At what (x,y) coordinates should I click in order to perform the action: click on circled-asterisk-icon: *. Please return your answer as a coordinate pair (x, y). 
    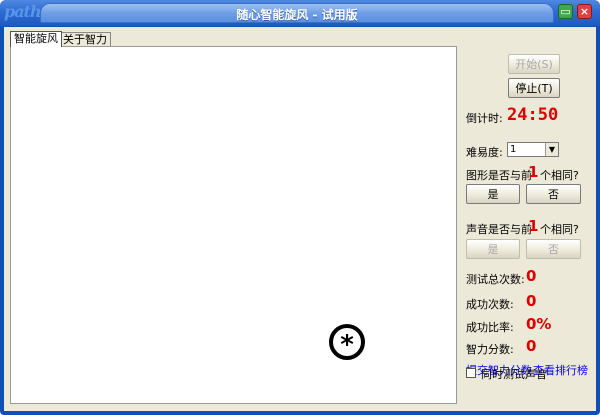
    Looking at the image, I should click on (347, 342).